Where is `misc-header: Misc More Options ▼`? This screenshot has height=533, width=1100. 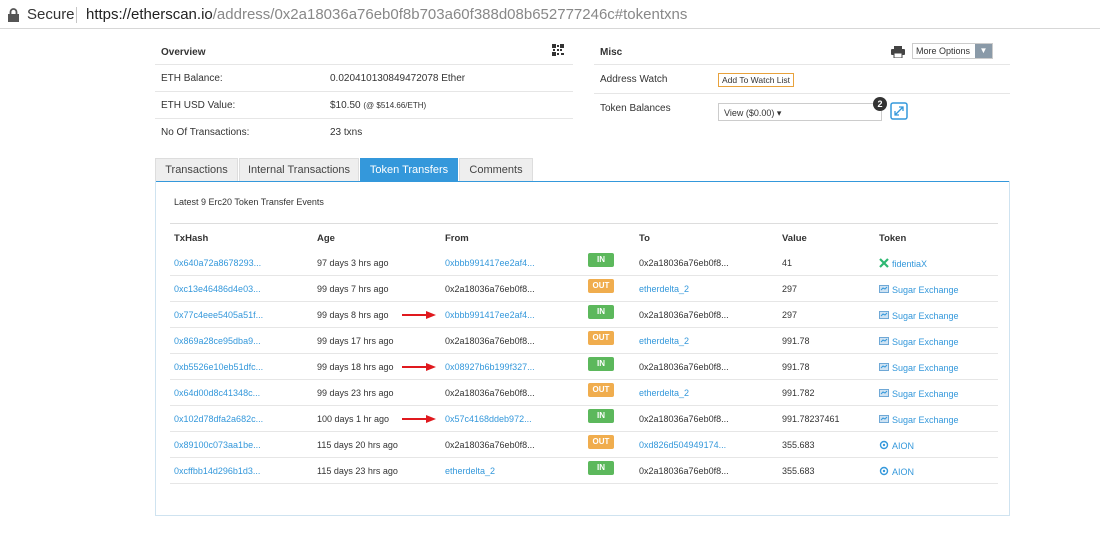
misc-header: Misc More Options ▼ is located at coordinates (802, 52).